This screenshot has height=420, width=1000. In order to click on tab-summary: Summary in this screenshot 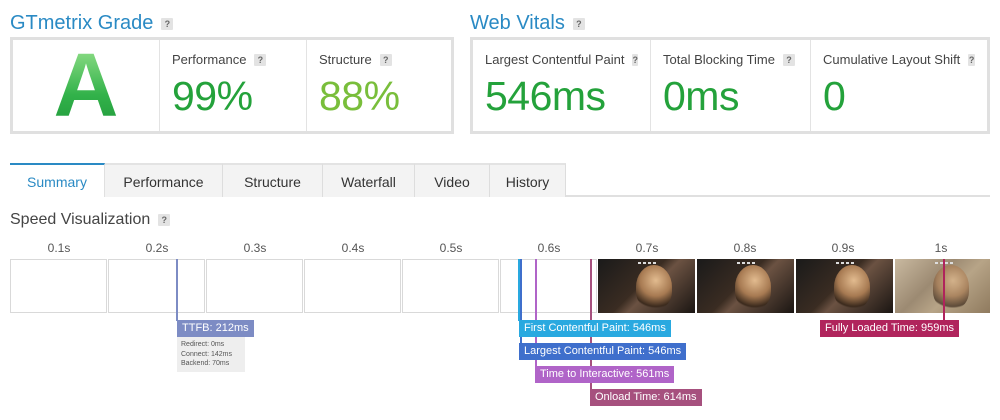, I will do `click(57, 180)`.